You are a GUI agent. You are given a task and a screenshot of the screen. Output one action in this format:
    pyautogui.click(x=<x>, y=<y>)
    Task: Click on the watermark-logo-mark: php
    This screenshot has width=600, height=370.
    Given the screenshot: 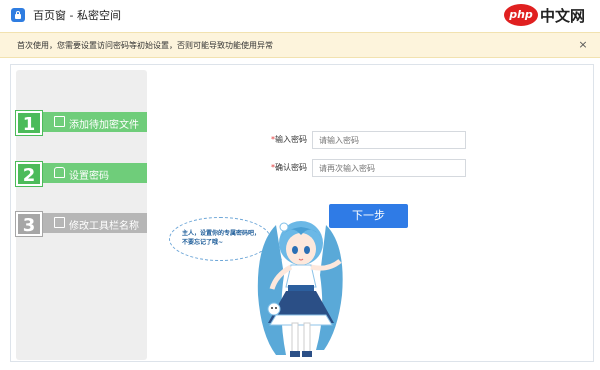 What is the action you would take?
    pyautogui.click(x=521, y=15)
    